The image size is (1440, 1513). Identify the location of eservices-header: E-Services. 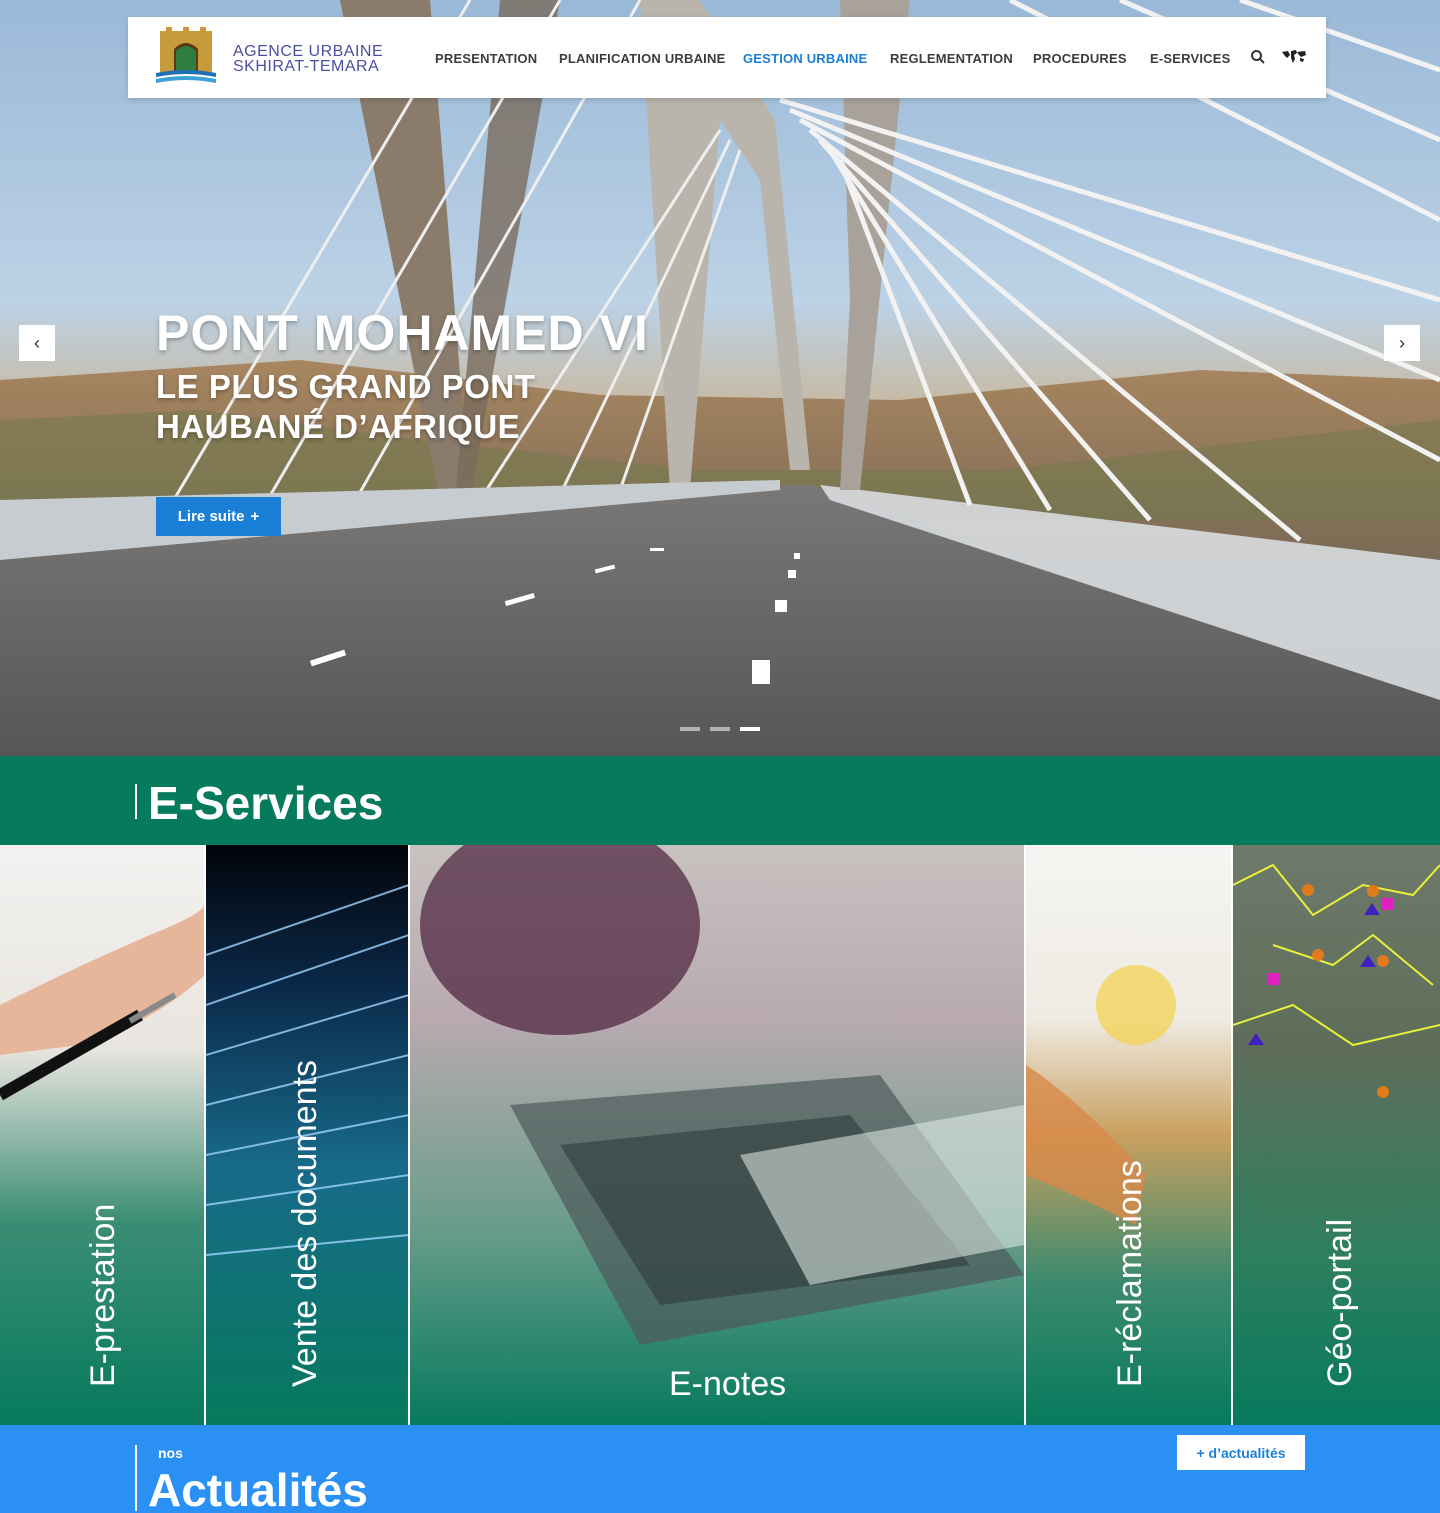
(720, 800).